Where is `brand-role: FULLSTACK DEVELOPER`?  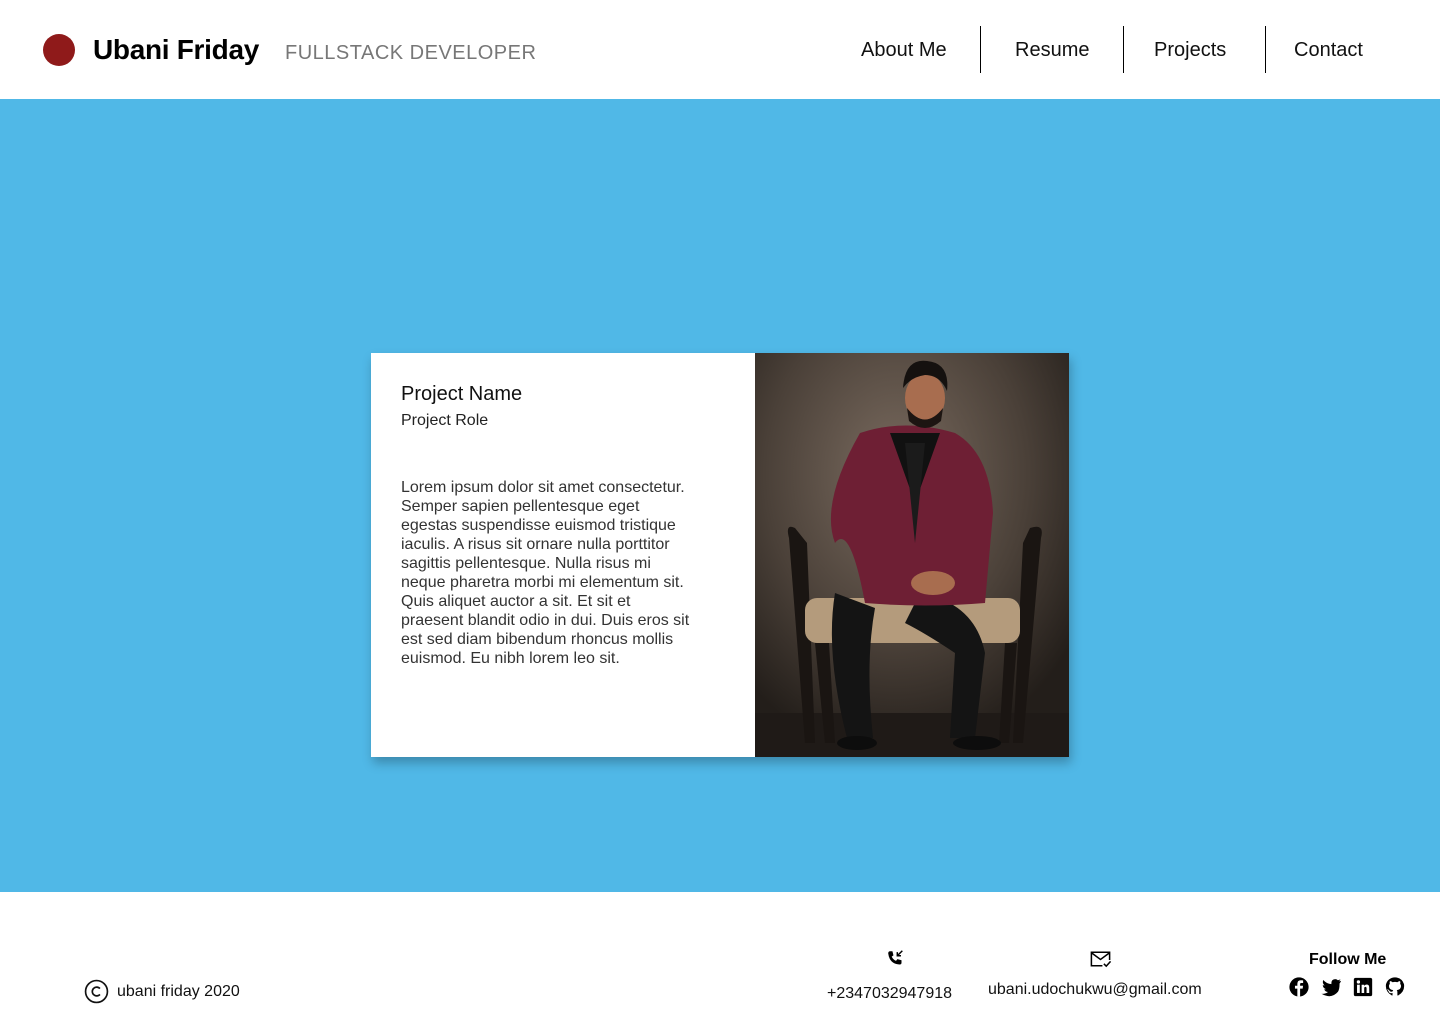
brand-role: FULLSTACK DEVELOPER is located at coordinates (411, 53).